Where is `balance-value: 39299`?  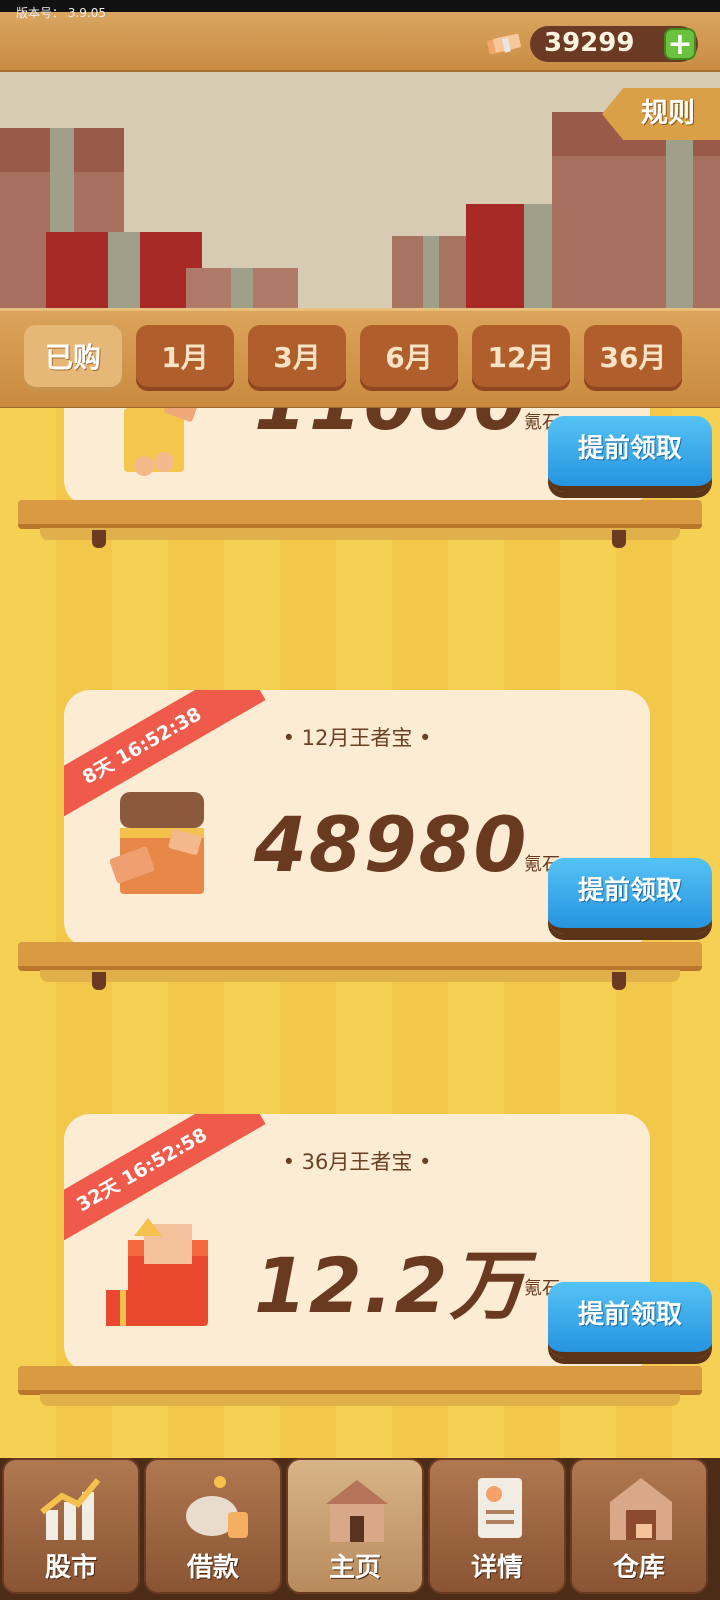
balance-value: 39299 is located at coordinates (589, 43).